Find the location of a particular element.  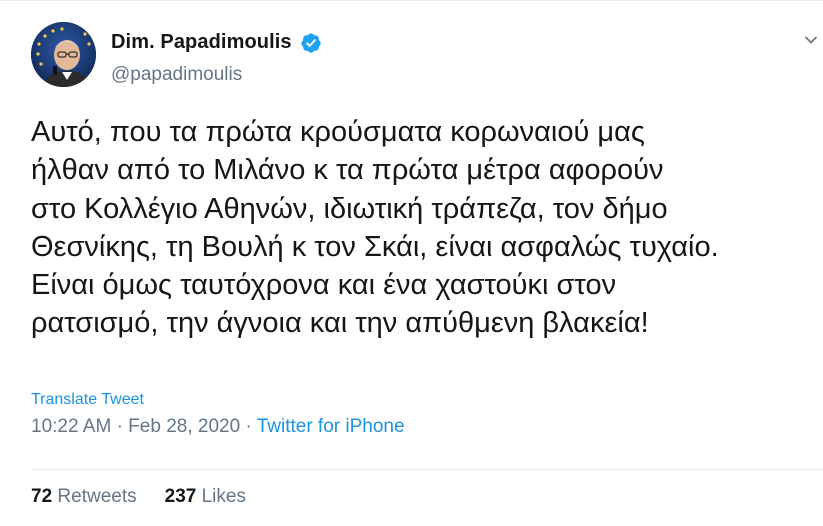

tweet-time: 10:22 AM is located at coordinates (71, 426).